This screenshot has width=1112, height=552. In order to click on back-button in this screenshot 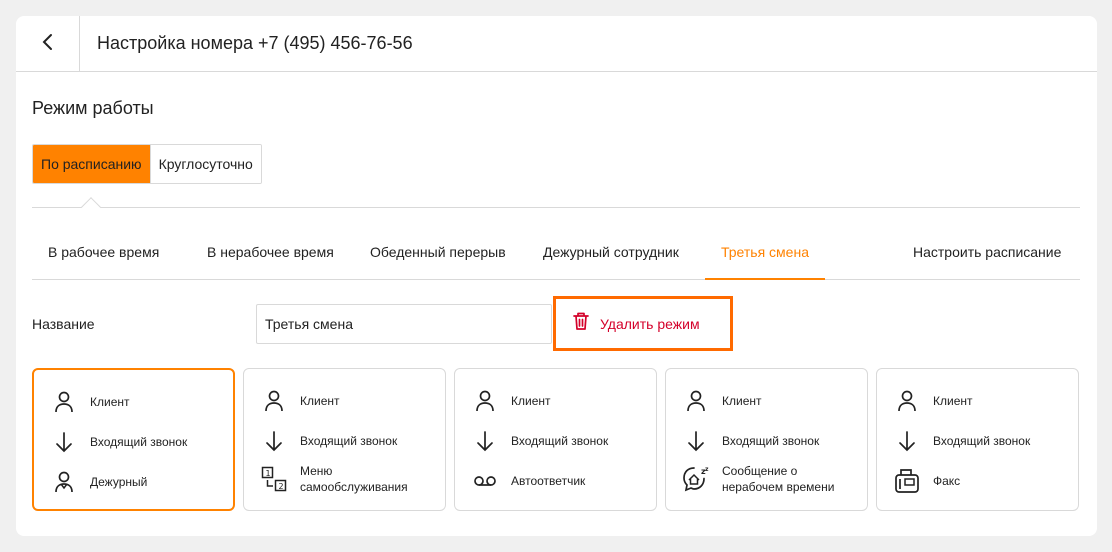, I will do `click(48, 44)`.